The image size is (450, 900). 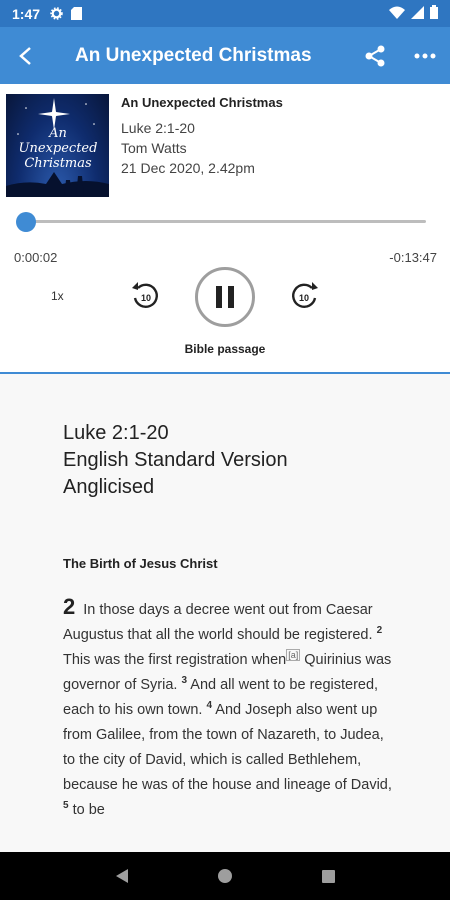 I want to click on forward-label: 10, so click(x=304, y=298).